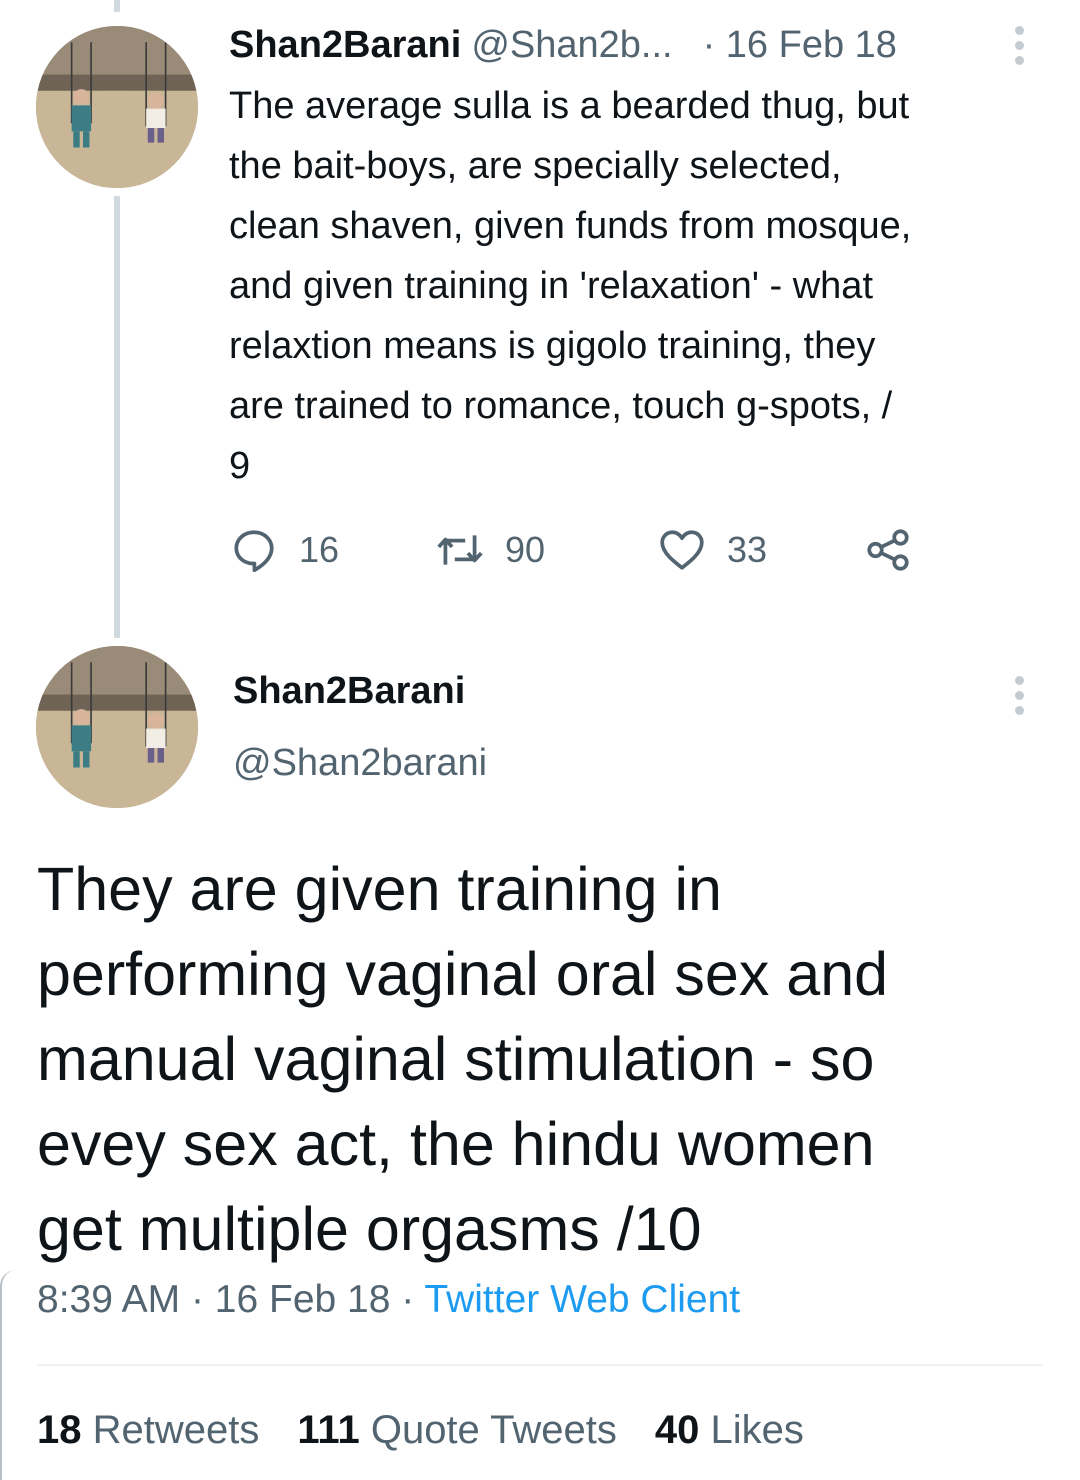 The height and width of the screenshot is (1480, 1080). What do you see at coordinates (108, 1299) in the screenshot?
I see `tweet-time: 8:39 AM` at bounding box center [108, 1299].